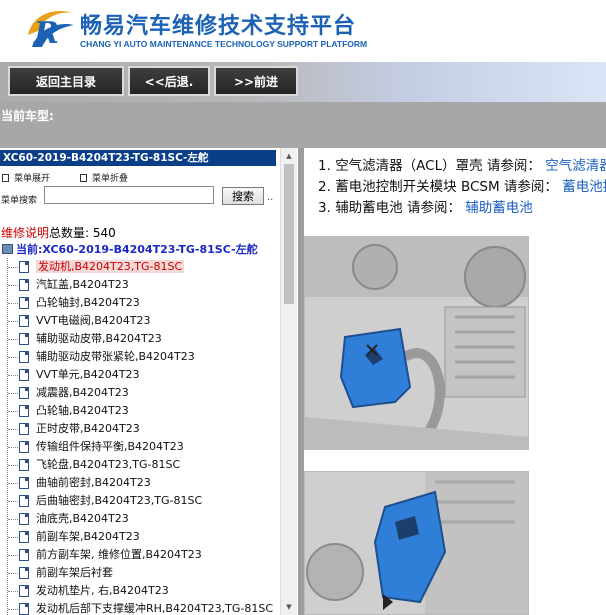 This screenshot has width=606, height=615. I want to click on tree-item-label: 发动机垫片, 右,B4204T23, so click(102, 590).